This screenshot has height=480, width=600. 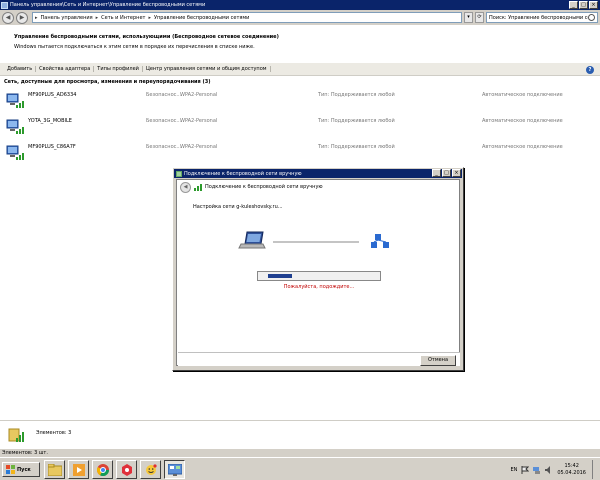 What do you see at coordinates (300, 468) in the screenshot?
I see `taskbar: Пуск EN 15:42 05.04.2016` at bounding box center [300, 468].